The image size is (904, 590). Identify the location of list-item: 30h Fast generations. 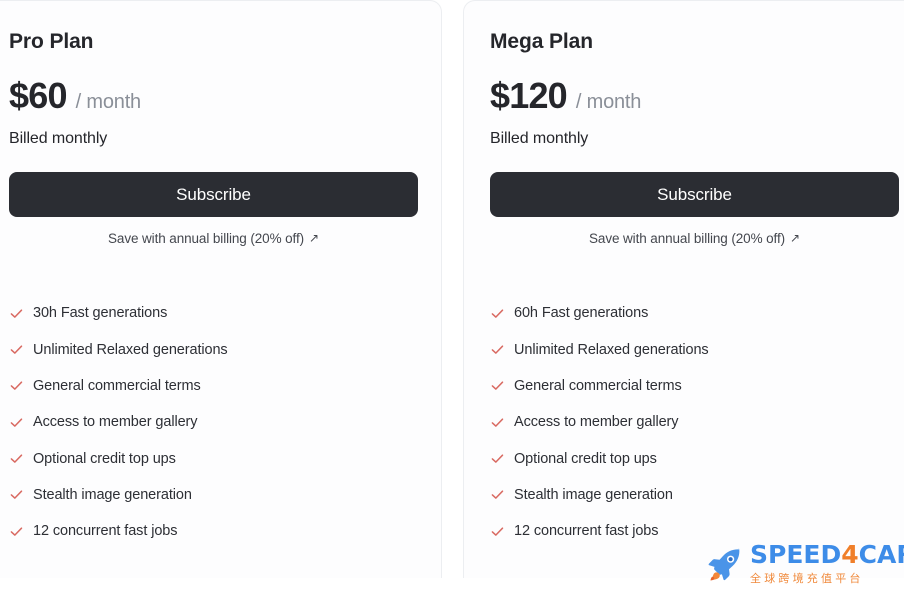
(213, 313).